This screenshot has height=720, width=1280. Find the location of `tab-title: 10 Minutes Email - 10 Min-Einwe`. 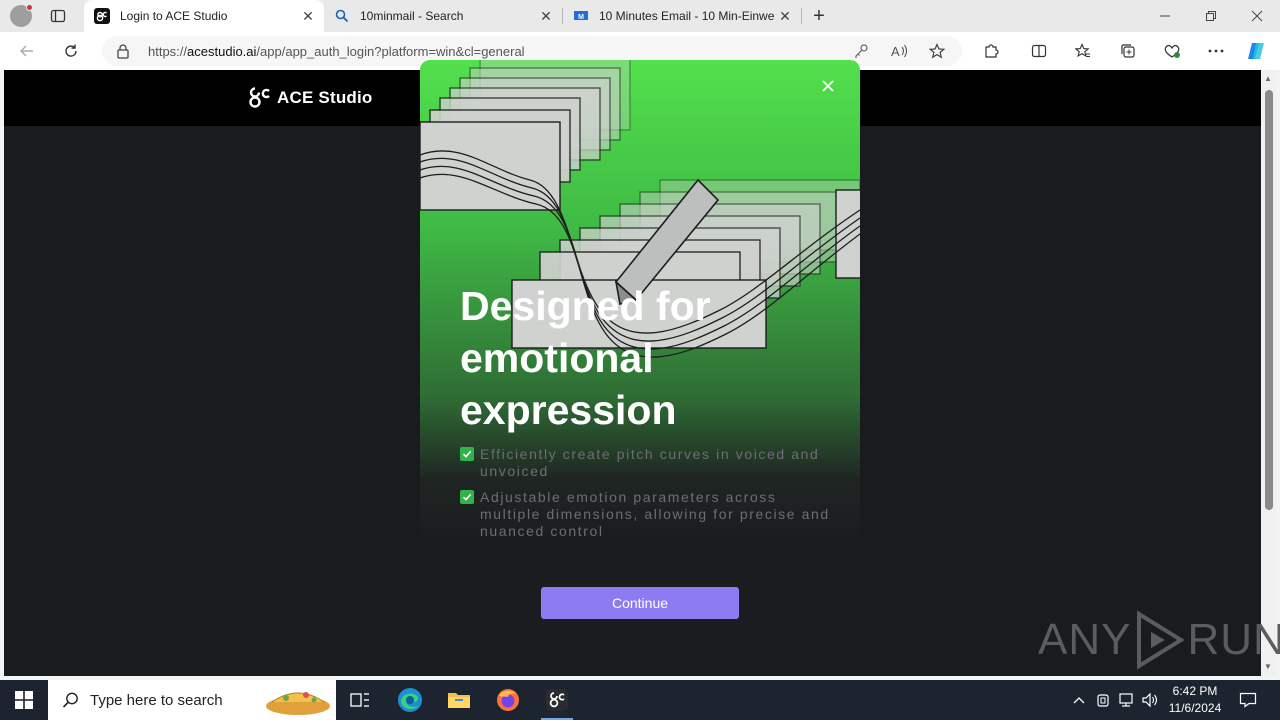

tab-title: 10 Minutes Email - 10 Min-Einwe is located at coordinates (687, 16).